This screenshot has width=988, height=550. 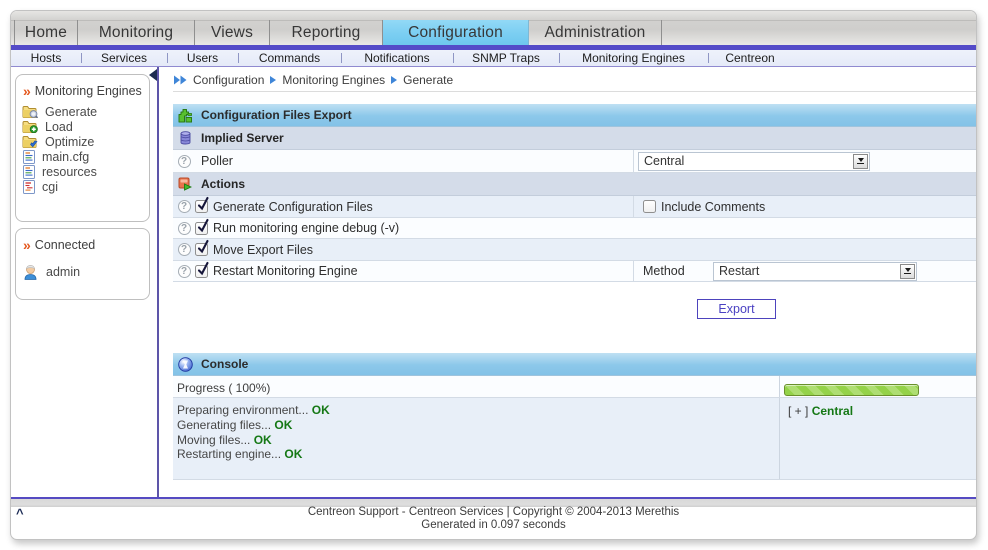 What do you see at coordinates (574, 115) in the screenshot?
I see `form-title-row: Configuration Files Export` at bounding box center [574, 115].